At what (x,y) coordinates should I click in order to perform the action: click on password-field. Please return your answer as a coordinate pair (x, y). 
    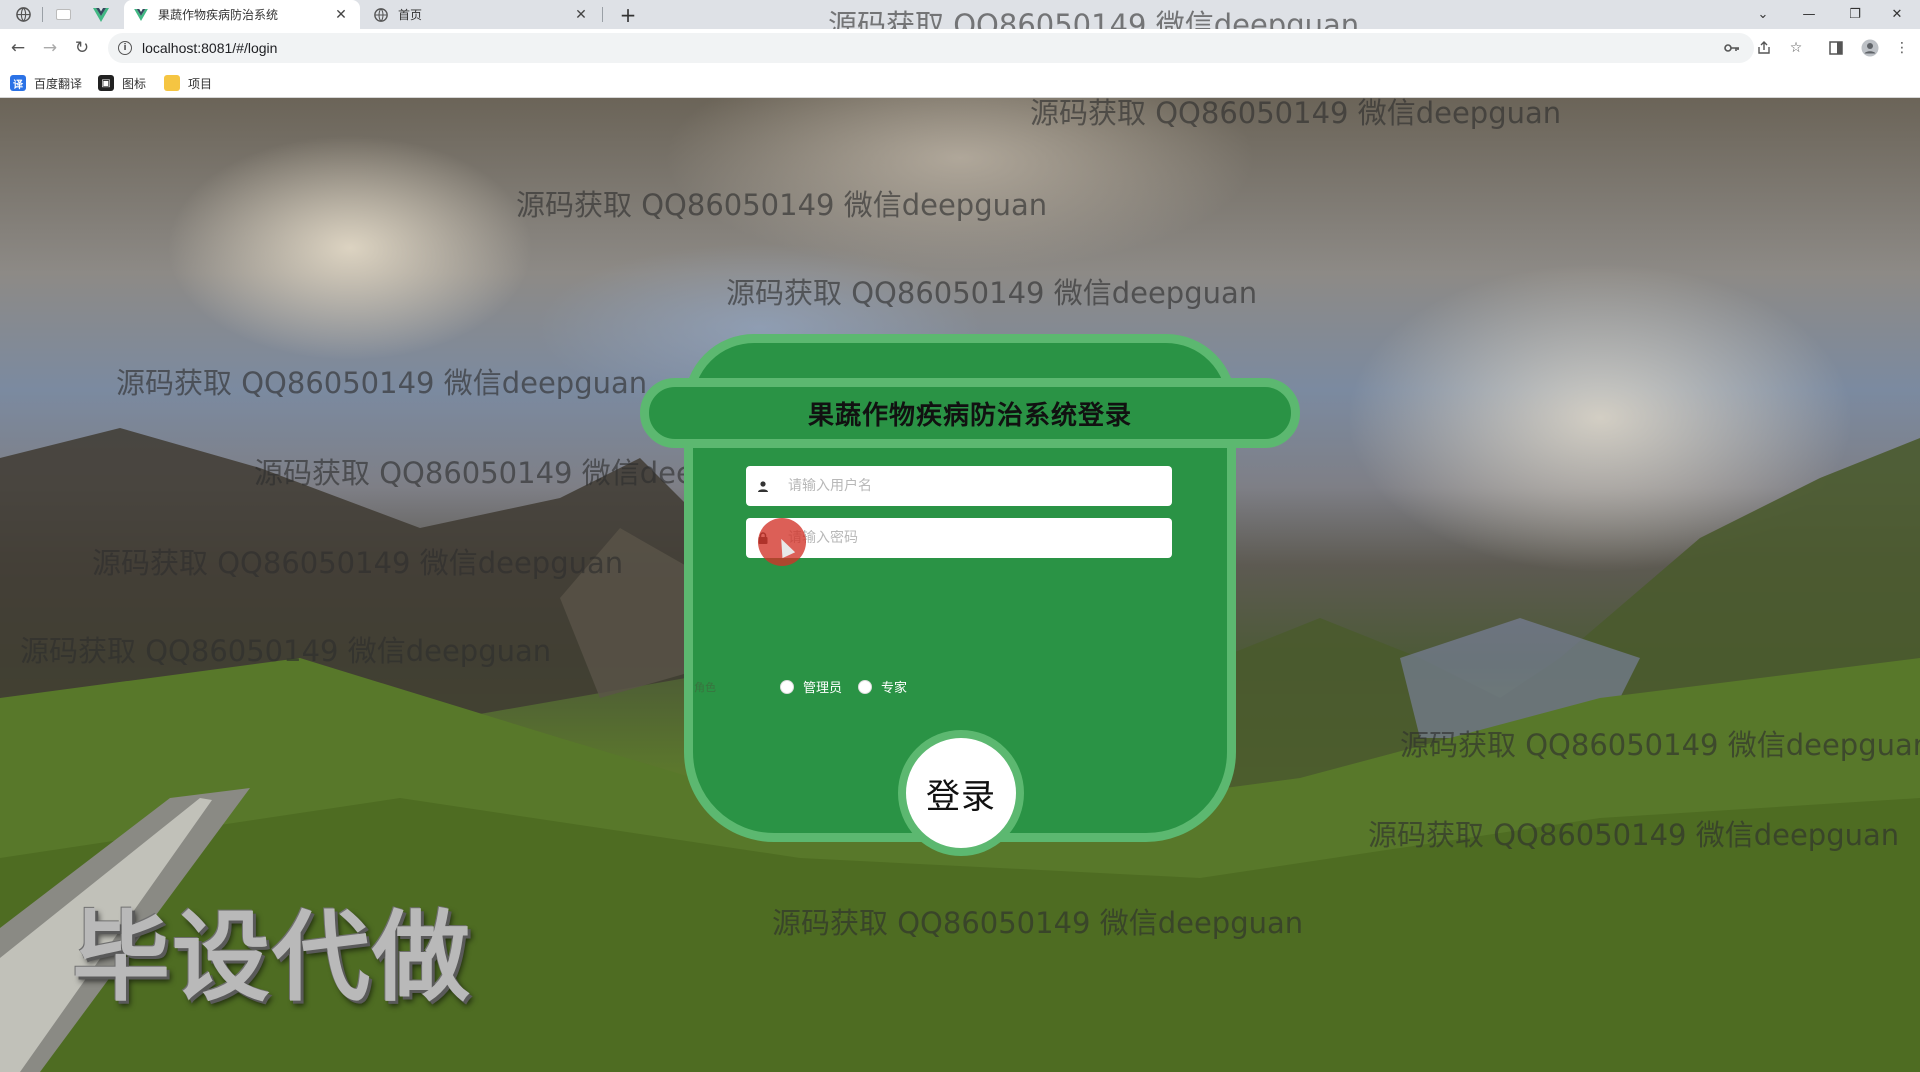
    Looking at the image, I should click on (959, 538).